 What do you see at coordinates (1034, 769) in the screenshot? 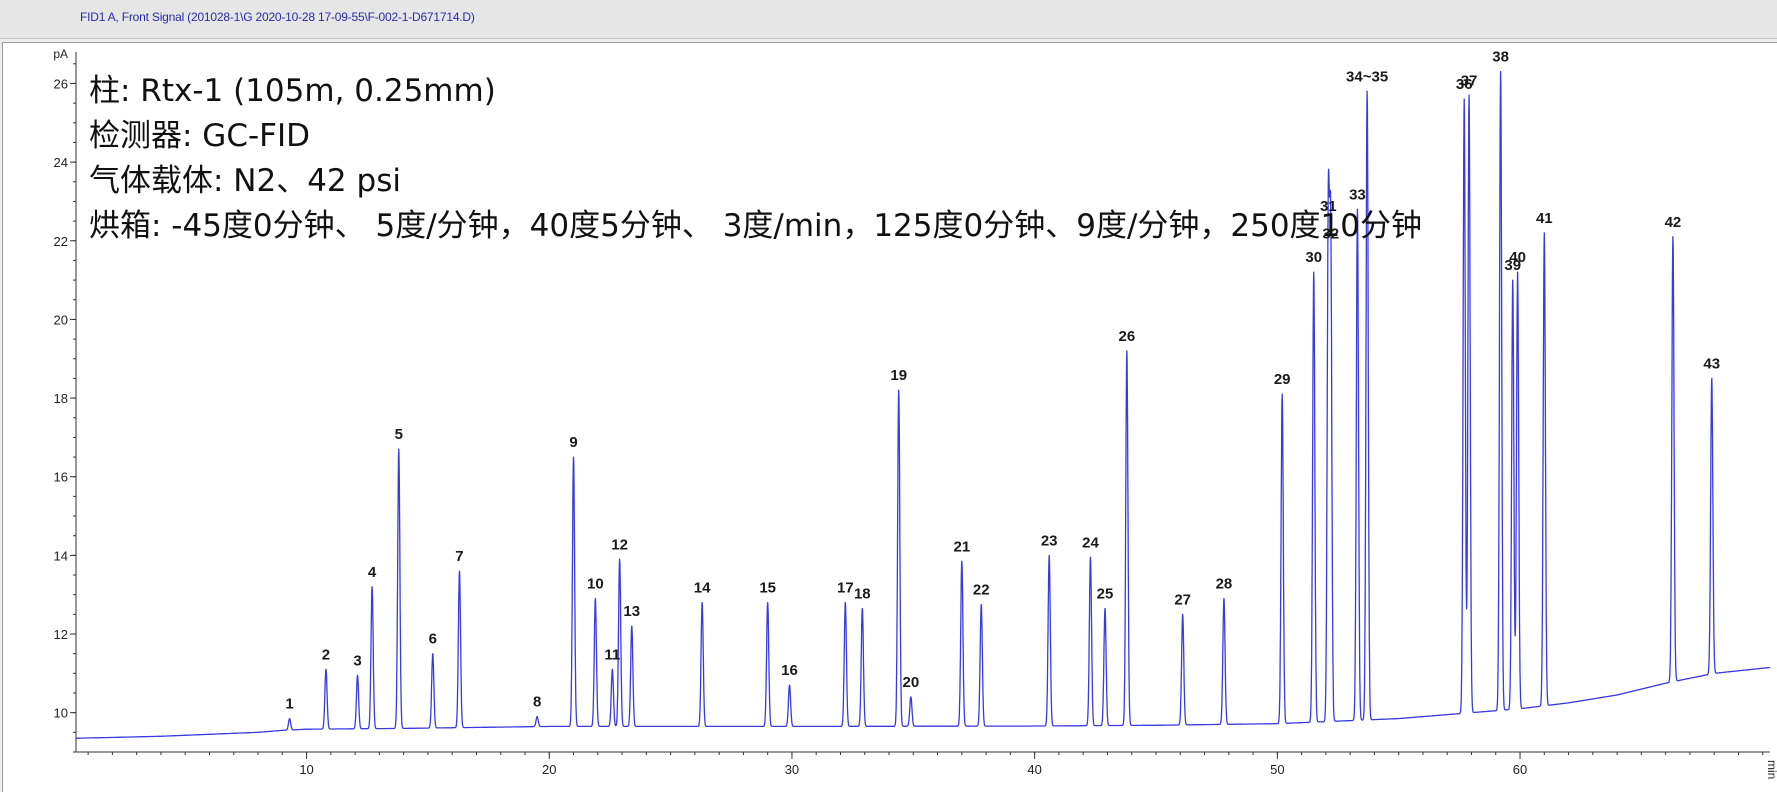
I see `x-tick-label: 40` at bounding box center [1034, 769].